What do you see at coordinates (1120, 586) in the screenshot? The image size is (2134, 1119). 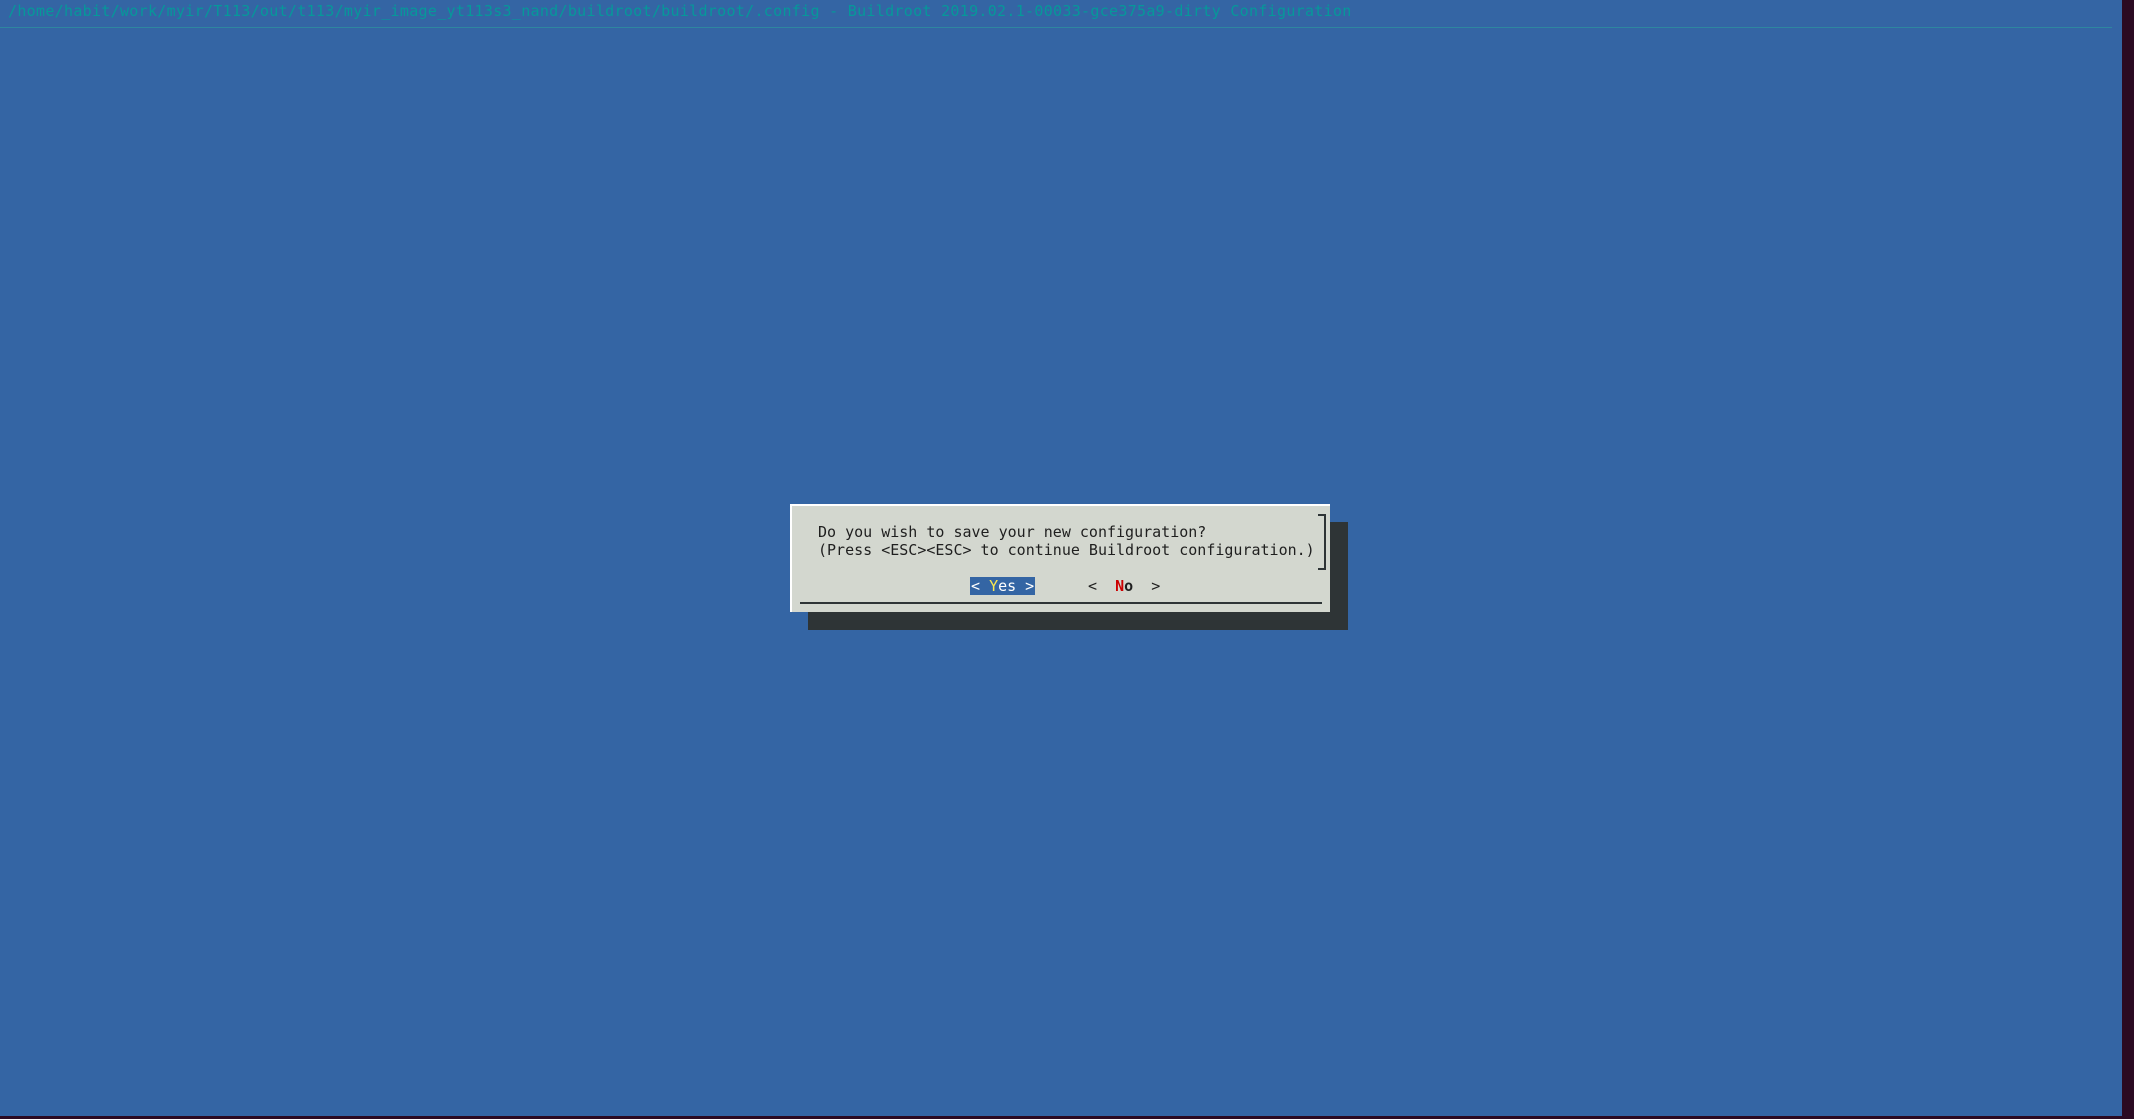 I see `no-hotkey: N` at bounding box center [1120, 586].